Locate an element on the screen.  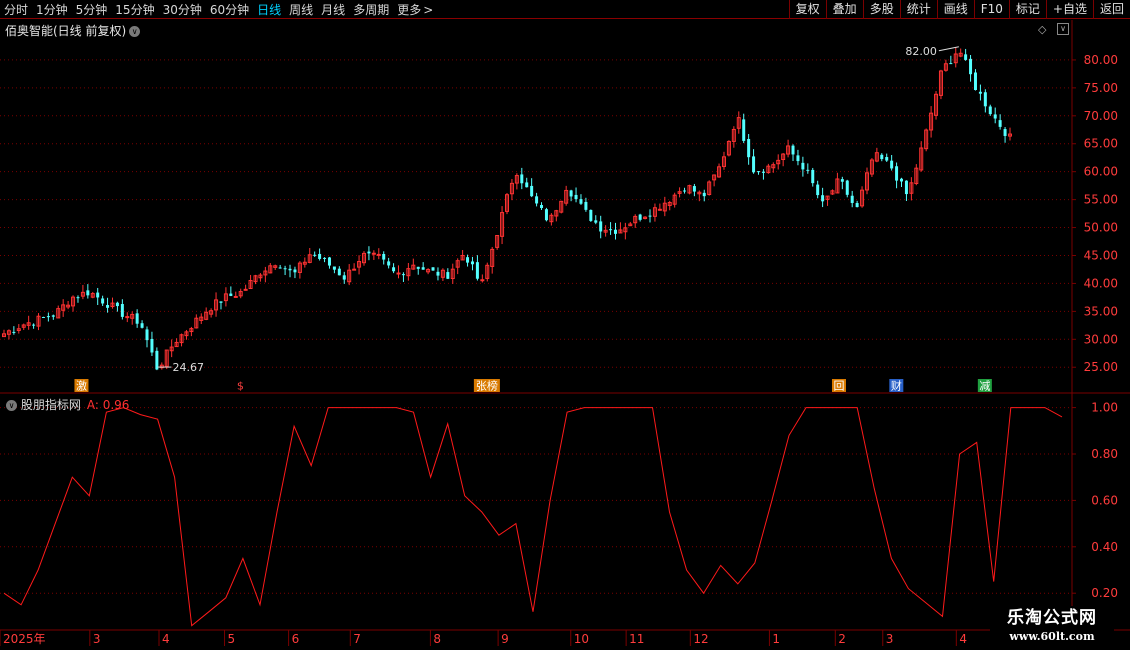
time-label-2: 4 is located at coordinates (166, 639).